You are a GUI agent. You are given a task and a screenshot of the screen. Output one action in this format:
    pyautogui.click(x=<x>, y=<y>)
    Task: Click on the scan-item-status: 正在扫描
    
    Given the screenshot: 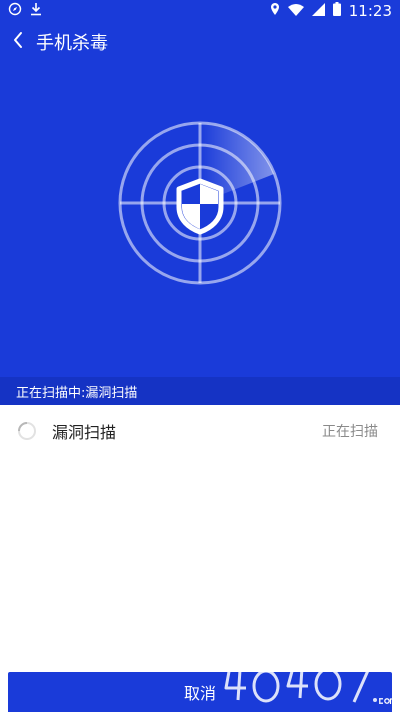 What is the action you would take?
    pyautogui.click(x=350, y=432)
    